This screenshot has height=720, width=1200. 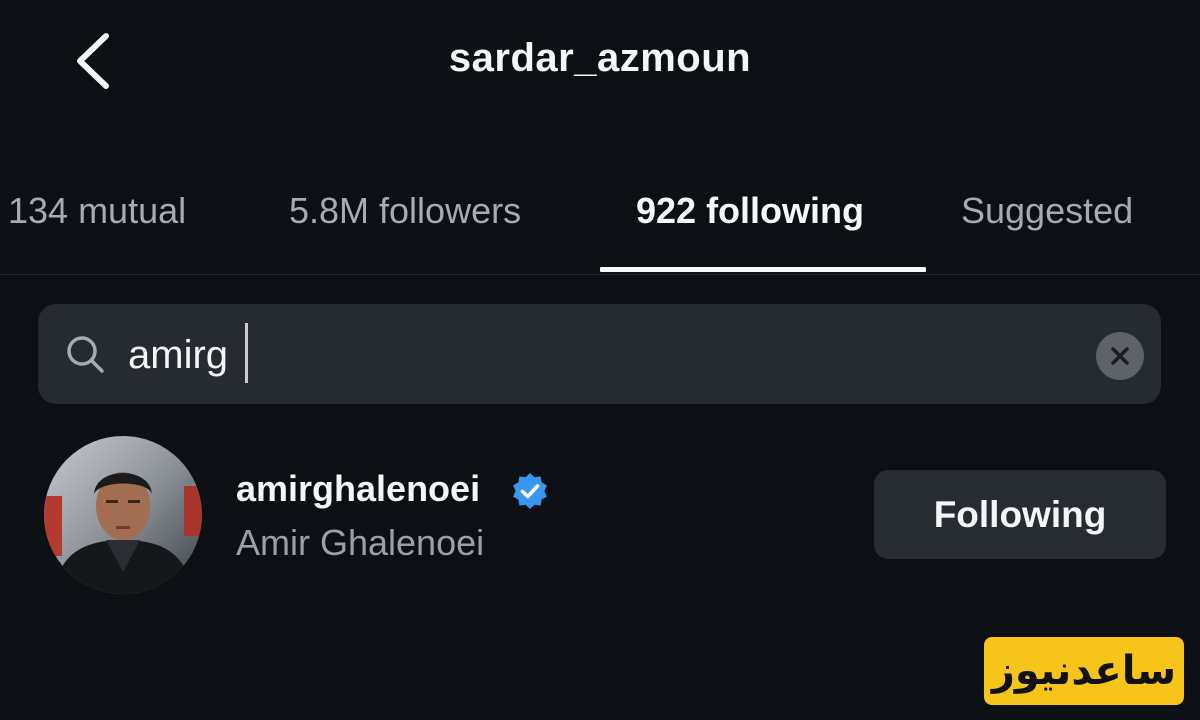 I want to click on avatar, so click(x=123, y=515).